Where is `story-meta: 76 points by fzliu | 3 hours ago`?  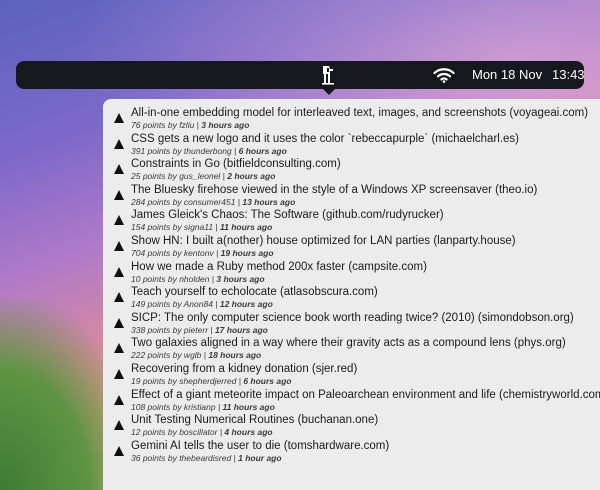
story-meta: 76 points by fzliu | 3 hours ago is located at coordinates (365, 125).